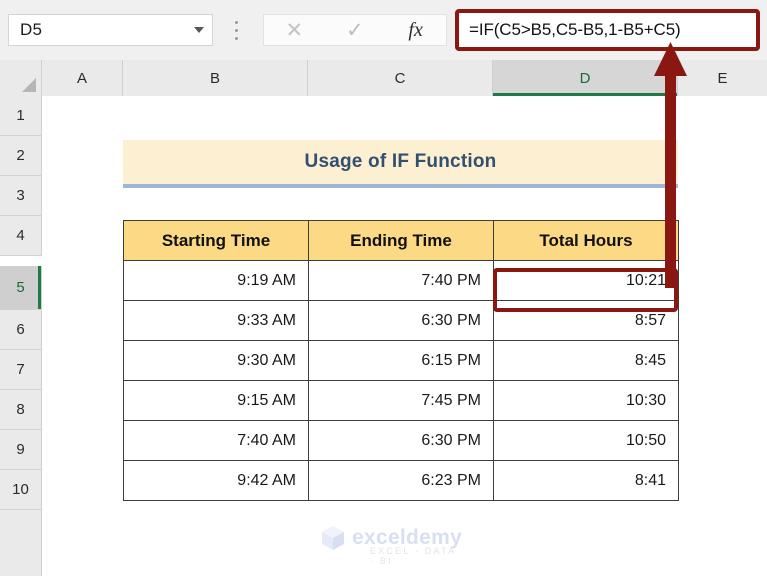  I want to click on table-row: 9:33 AM 6:30 PM 8:57, so click(401, 320).